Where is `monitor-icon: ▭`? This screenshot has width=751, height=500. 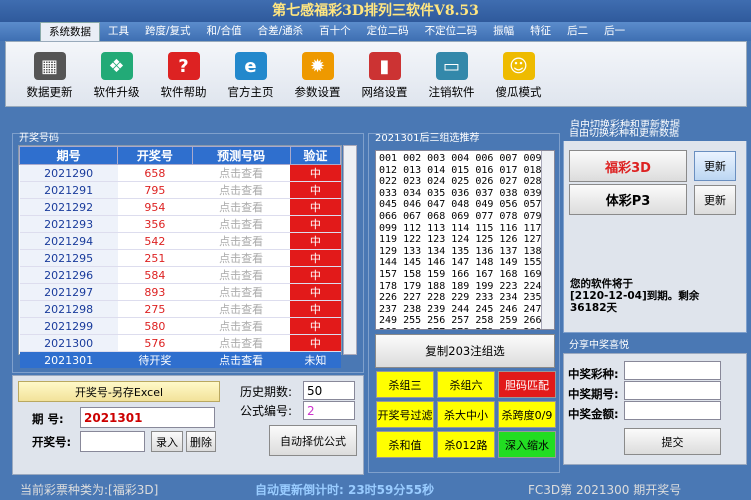 monitor-icon: ▭ is located at coordinates (451, 66).